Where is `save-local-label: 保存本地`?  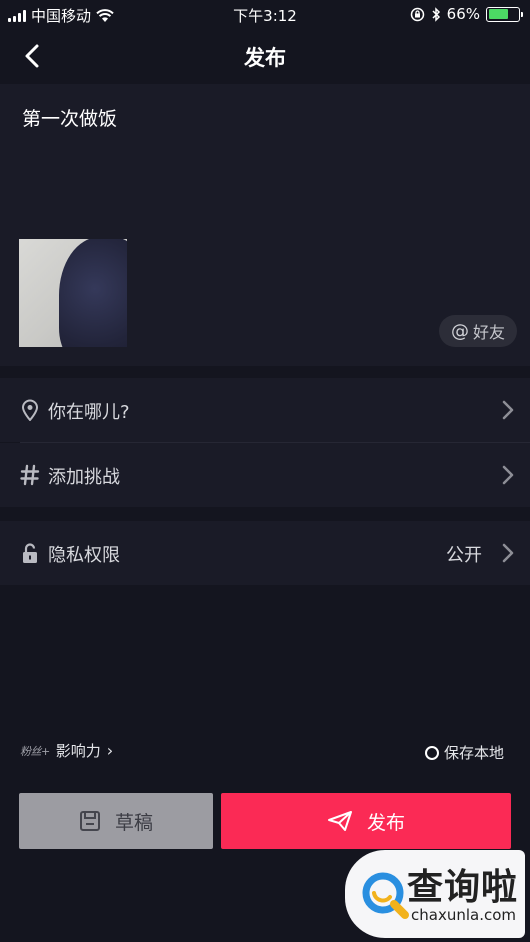 save-local-label: 保存本地 is located at coordinates (473, 753).